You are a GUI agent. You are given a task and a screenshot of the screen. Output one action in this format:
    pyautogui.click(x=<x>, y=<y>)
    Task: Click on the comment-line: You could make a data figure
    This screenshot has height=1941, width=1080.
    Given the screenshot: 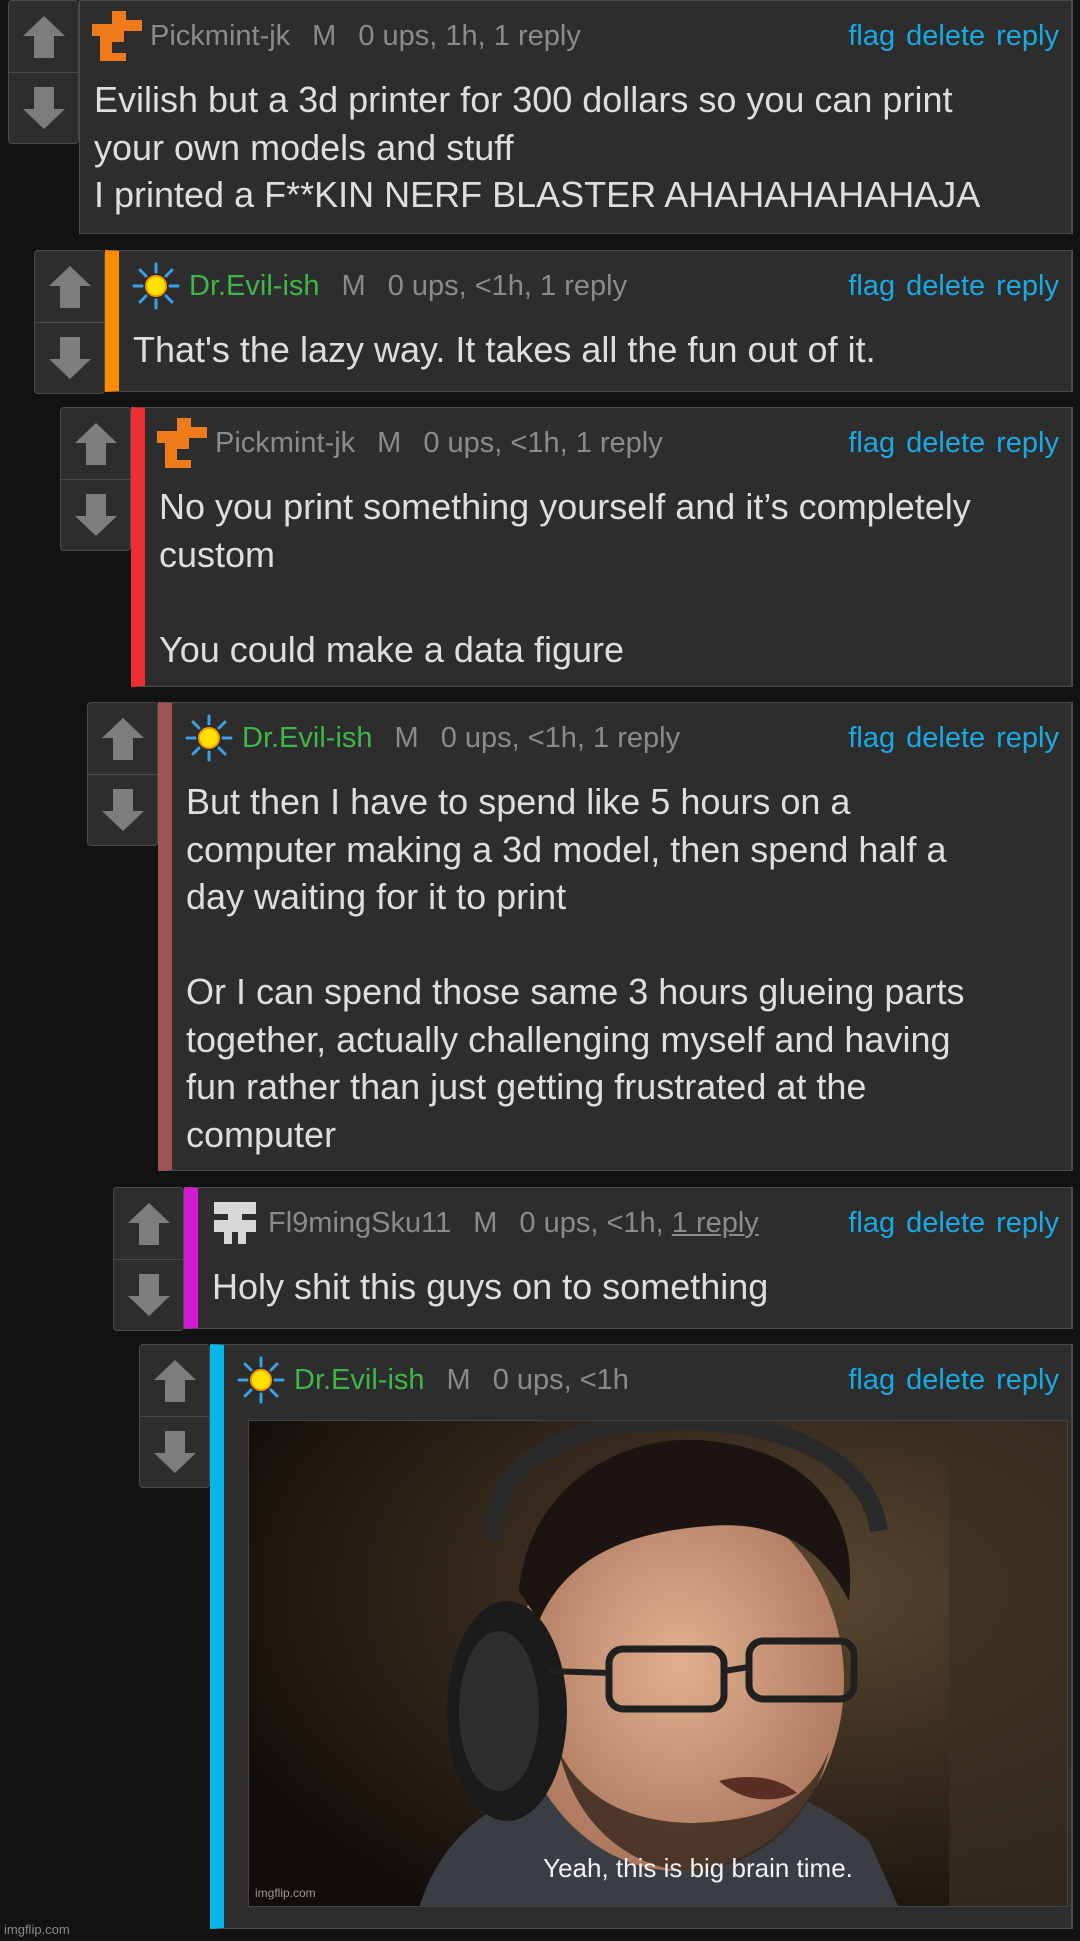 What is the action you would take?
    pyautogui.click(x=391, y=649)
    